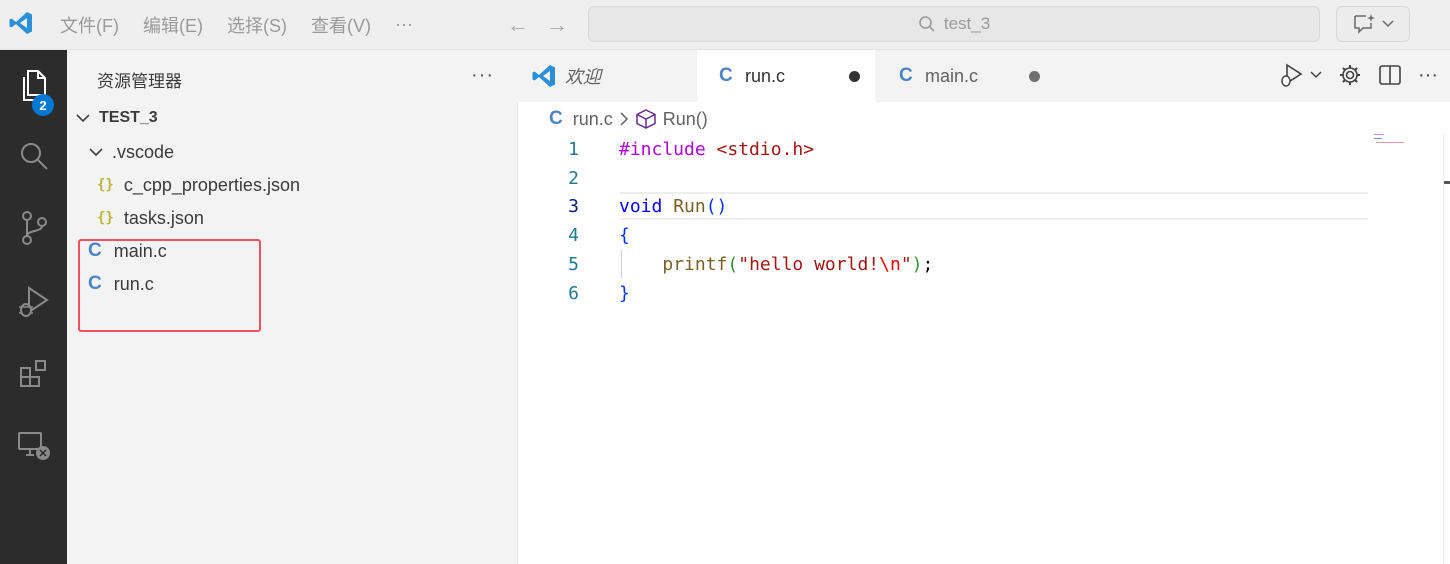 This screenshot has height=564, width=1450. Describe the element at coordinates (733, 264) in the screenshot. I see `code-token: (` at that location.